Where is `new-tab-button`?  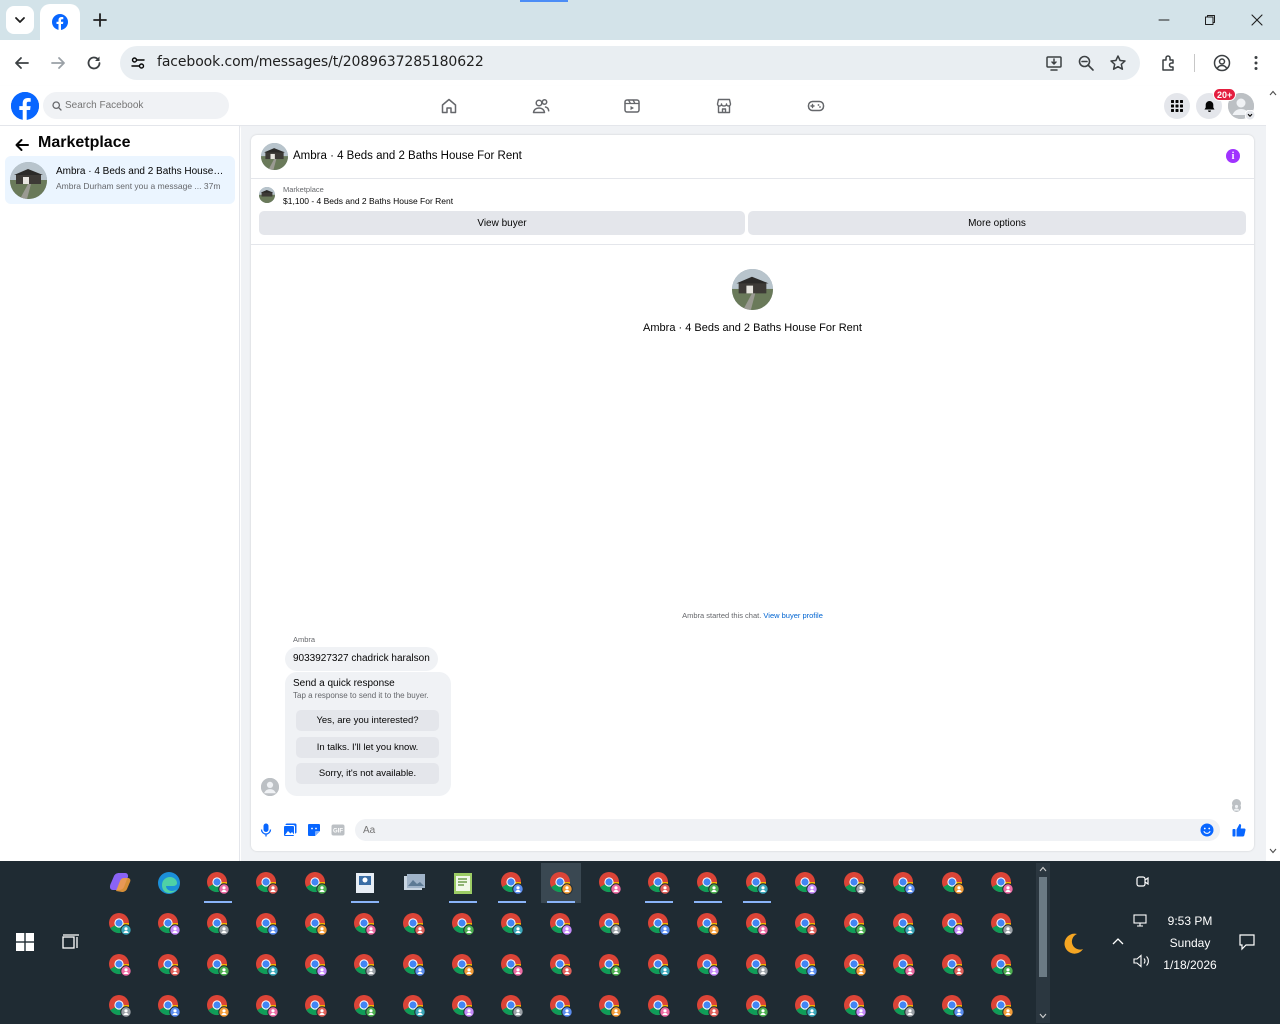
new-tab-button is located at coordinates (100, 20).